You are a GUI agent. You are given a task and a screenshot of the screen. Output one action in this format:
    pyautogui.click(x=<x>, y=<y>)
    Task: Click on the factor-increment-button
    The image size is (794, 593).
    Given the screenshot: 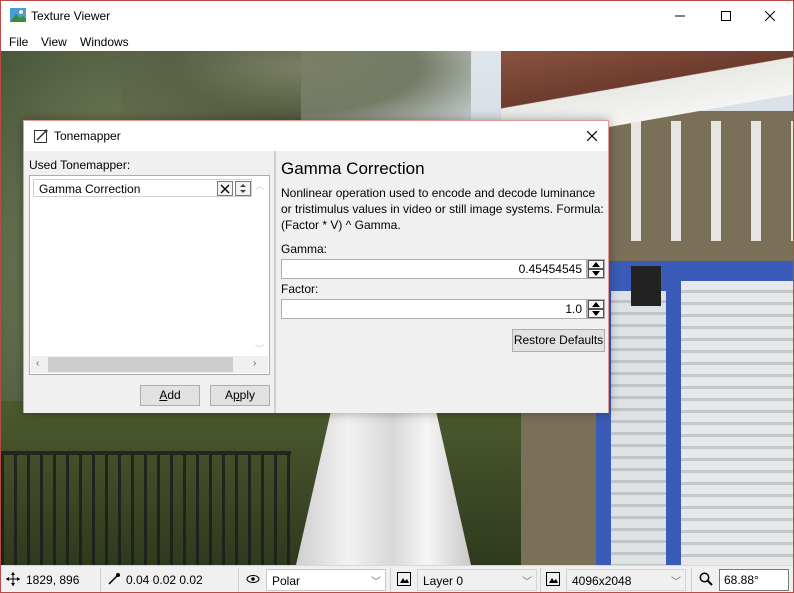 What is the action you would take?
    pyautogui.click(x=596, y=304)
    